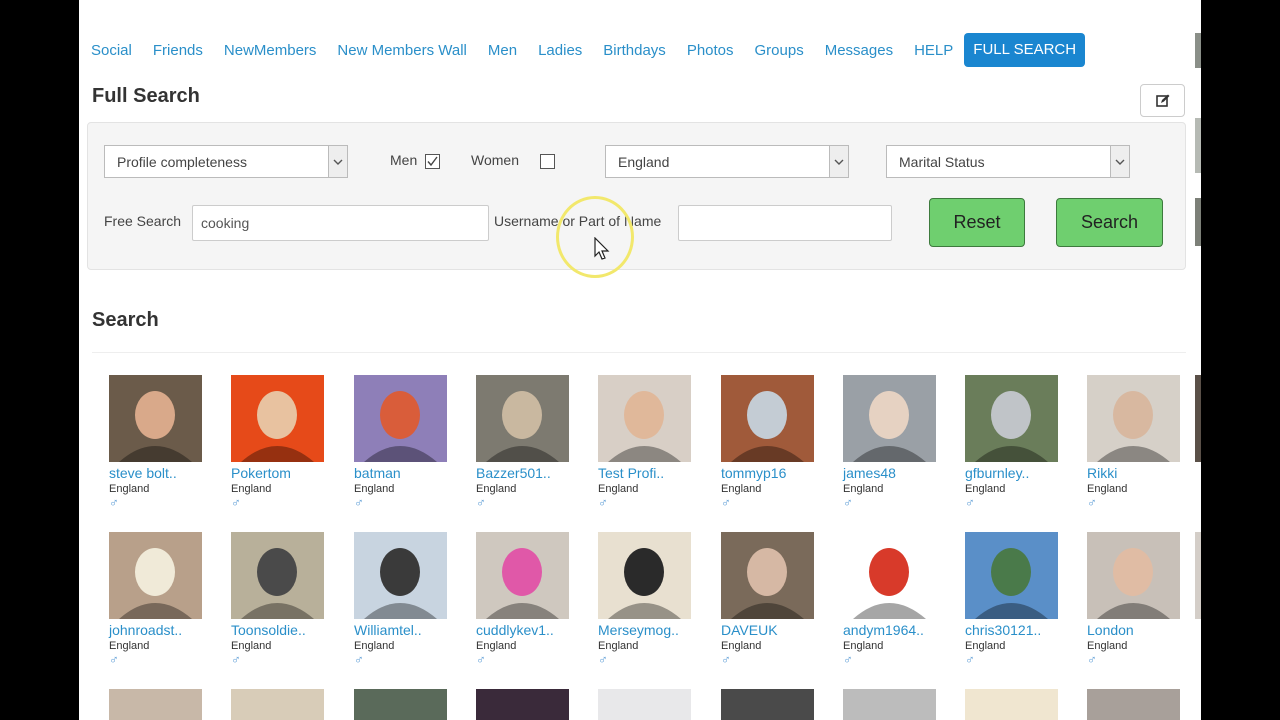  Describe the element at coordinates (111, 50) in the screenshot. I see `nav-social: Social` at that location.